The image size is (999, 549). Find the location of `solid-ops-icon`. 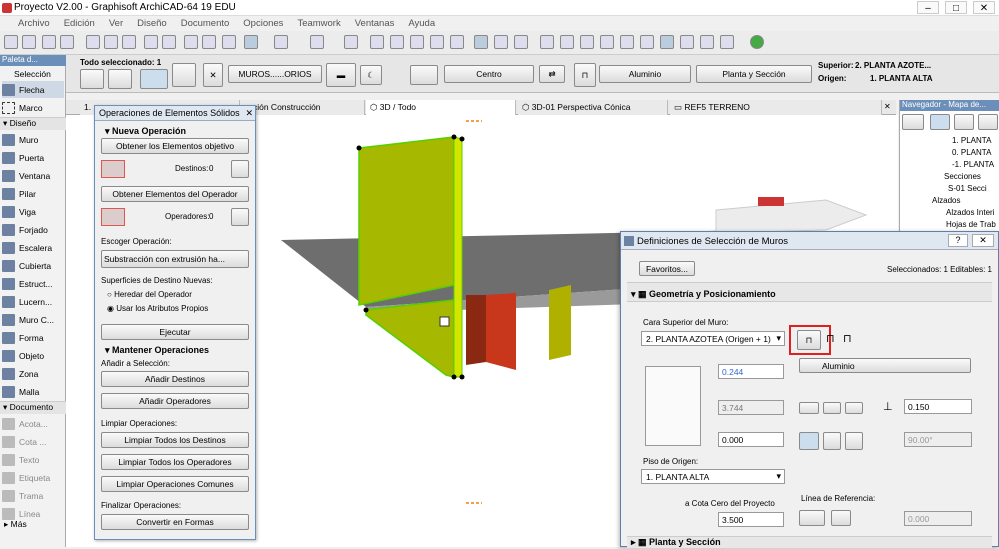

solid-ops-icon is located at coordinates (481, 42).